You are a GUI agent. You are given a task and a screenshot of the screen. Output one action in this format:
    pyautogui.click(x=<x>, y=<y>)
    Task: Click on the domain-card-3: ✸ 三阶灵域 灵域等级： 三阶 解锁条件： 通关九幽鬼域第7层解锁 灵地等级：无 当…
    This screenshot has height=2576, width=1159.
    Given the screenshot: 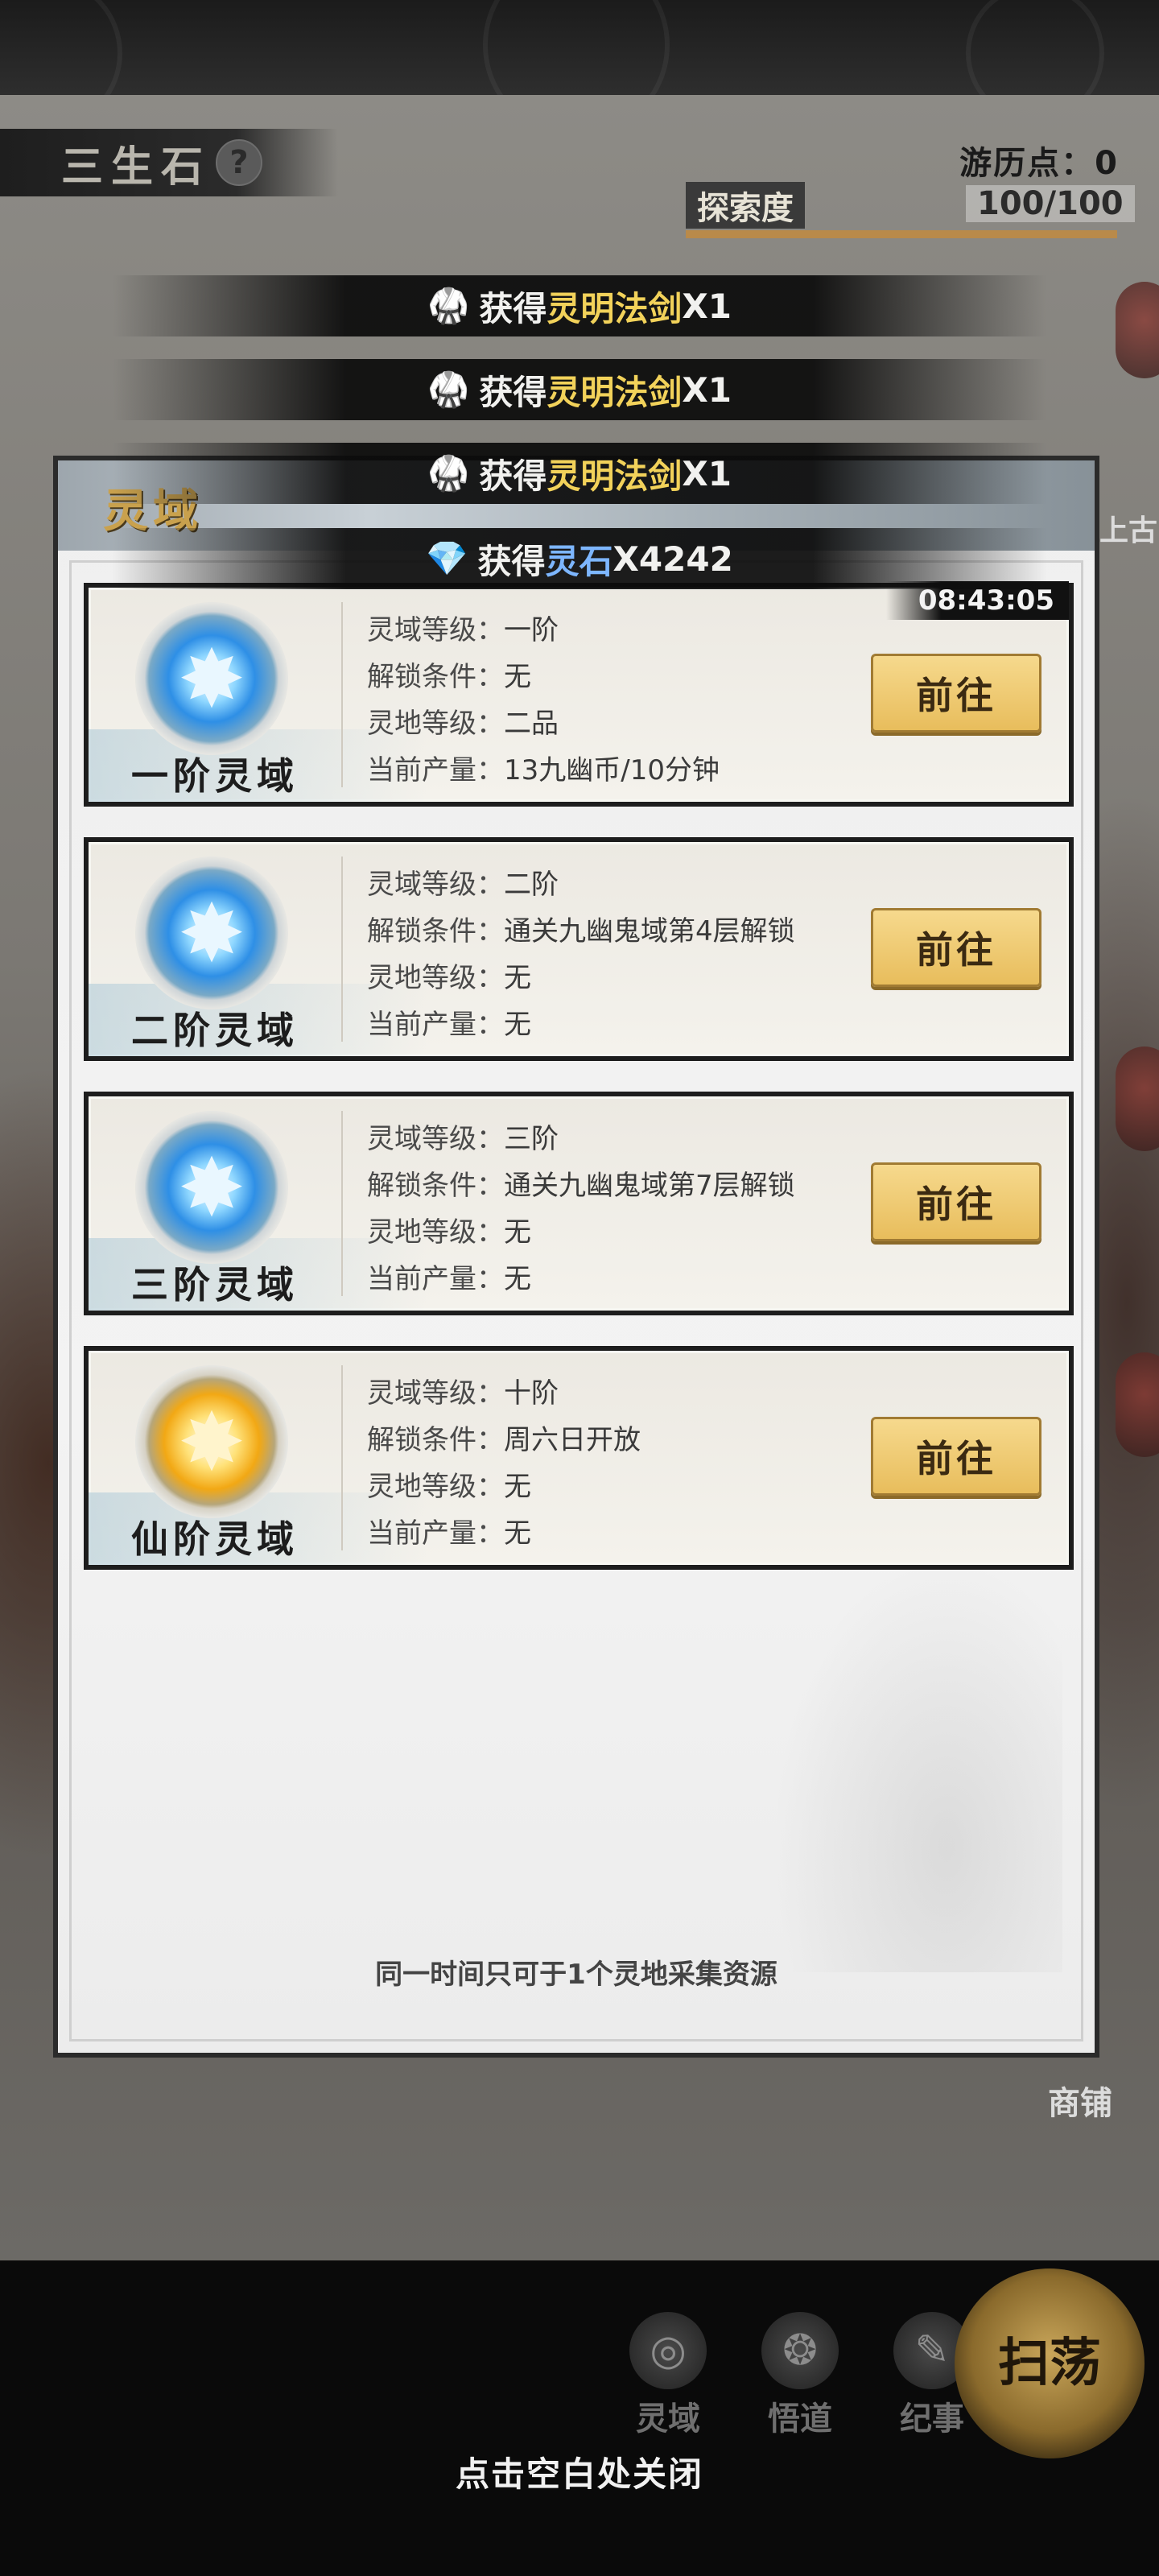 What is the action you would take?
    pyautogui.click(x=579, y=1203)
    